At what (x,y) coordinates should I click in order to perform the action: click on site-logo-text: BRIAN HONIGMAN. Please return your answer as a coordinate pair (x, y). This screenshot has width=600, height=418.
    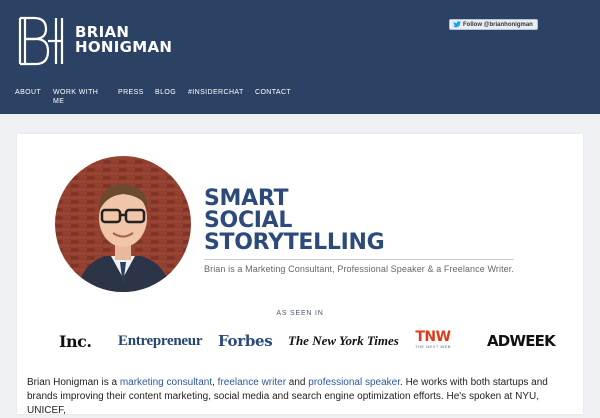
    Looking at the image, I should click on (123, 40).